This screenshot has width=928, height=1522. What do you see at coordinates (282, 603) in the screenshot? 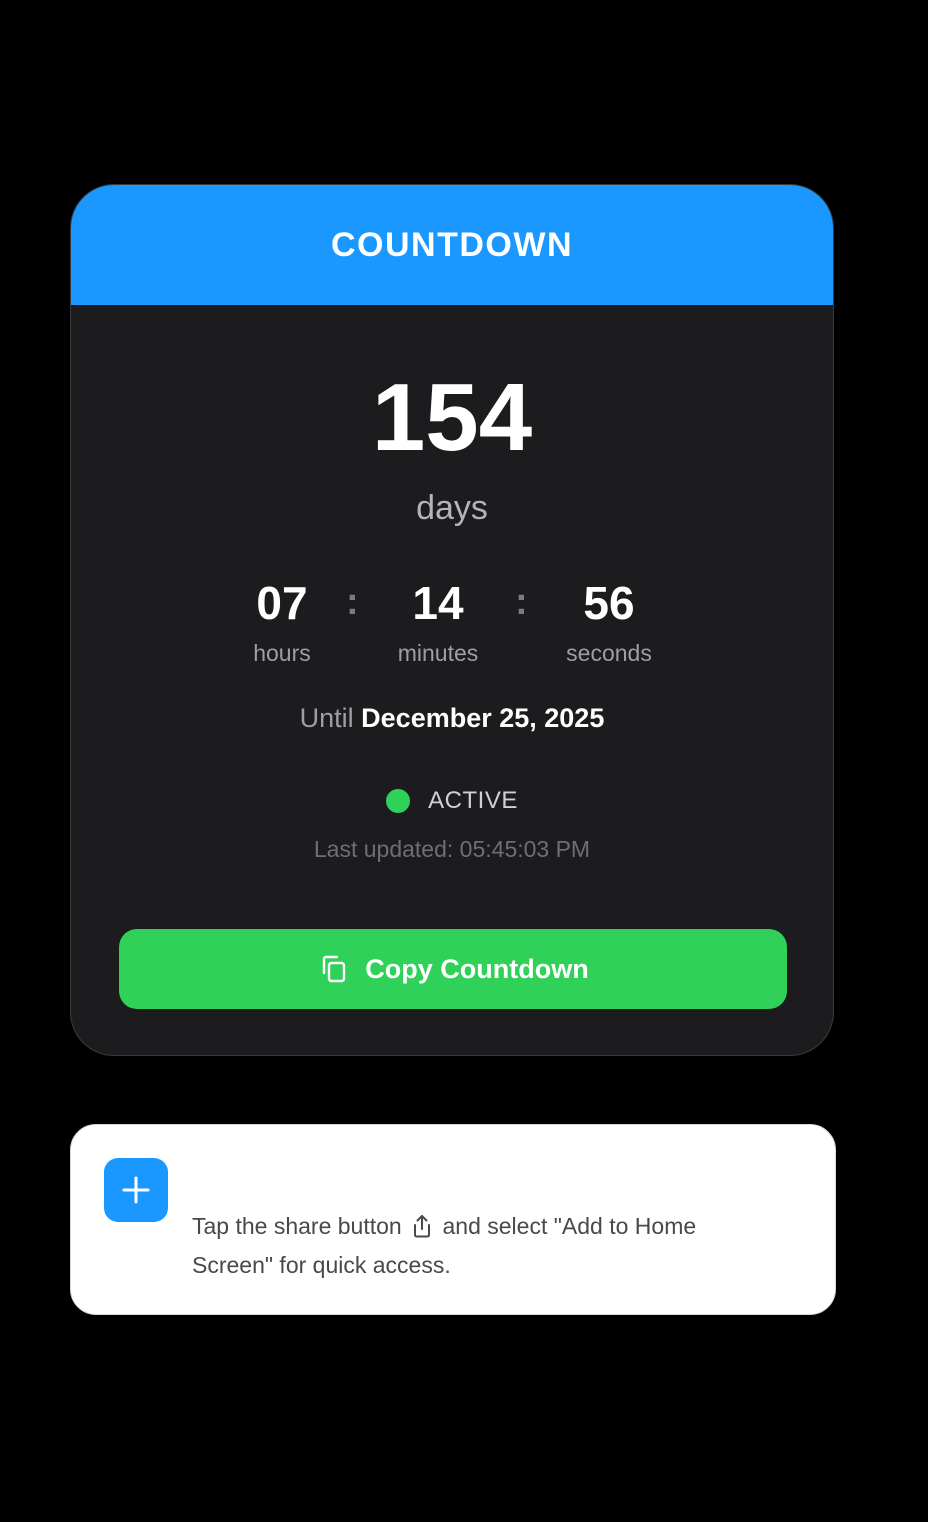
I see `hours-value: 07` at bounding box center [282, 603].